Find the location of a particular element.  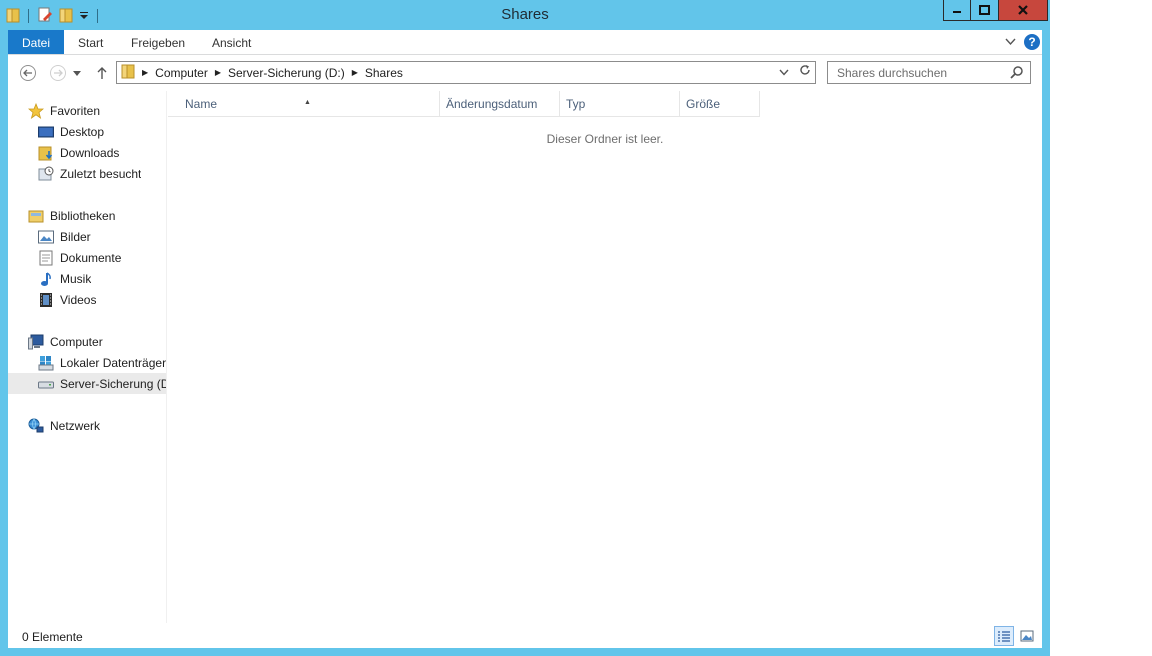

breadcrumb-shares: Shares is located at coordinates (384, 73).